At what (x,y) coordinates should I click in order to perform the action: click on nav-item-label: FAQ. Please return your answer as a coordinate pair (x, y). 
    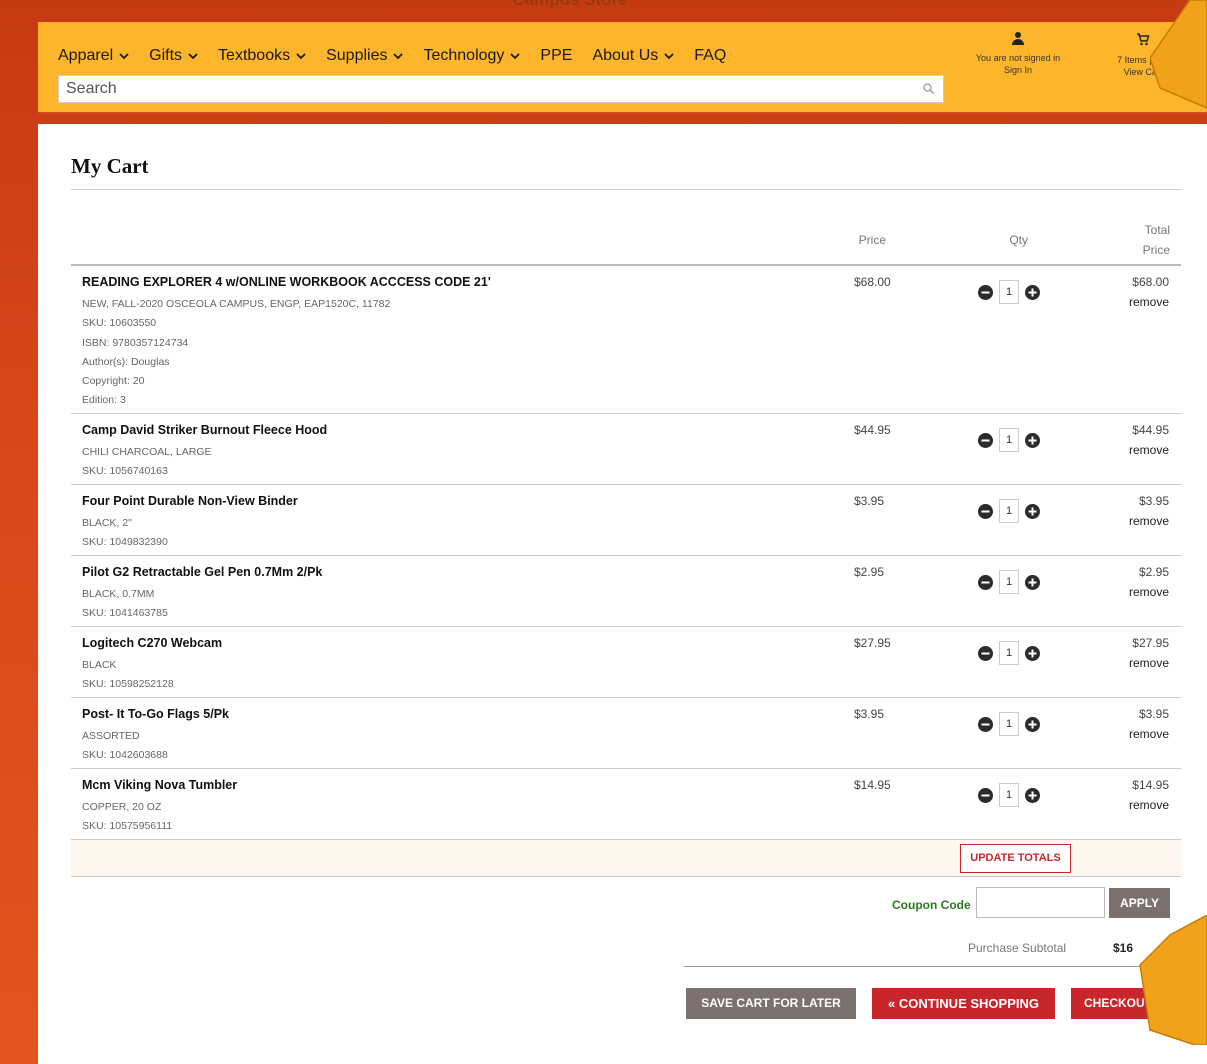
    Looking at the image, I should click on (710, 55).